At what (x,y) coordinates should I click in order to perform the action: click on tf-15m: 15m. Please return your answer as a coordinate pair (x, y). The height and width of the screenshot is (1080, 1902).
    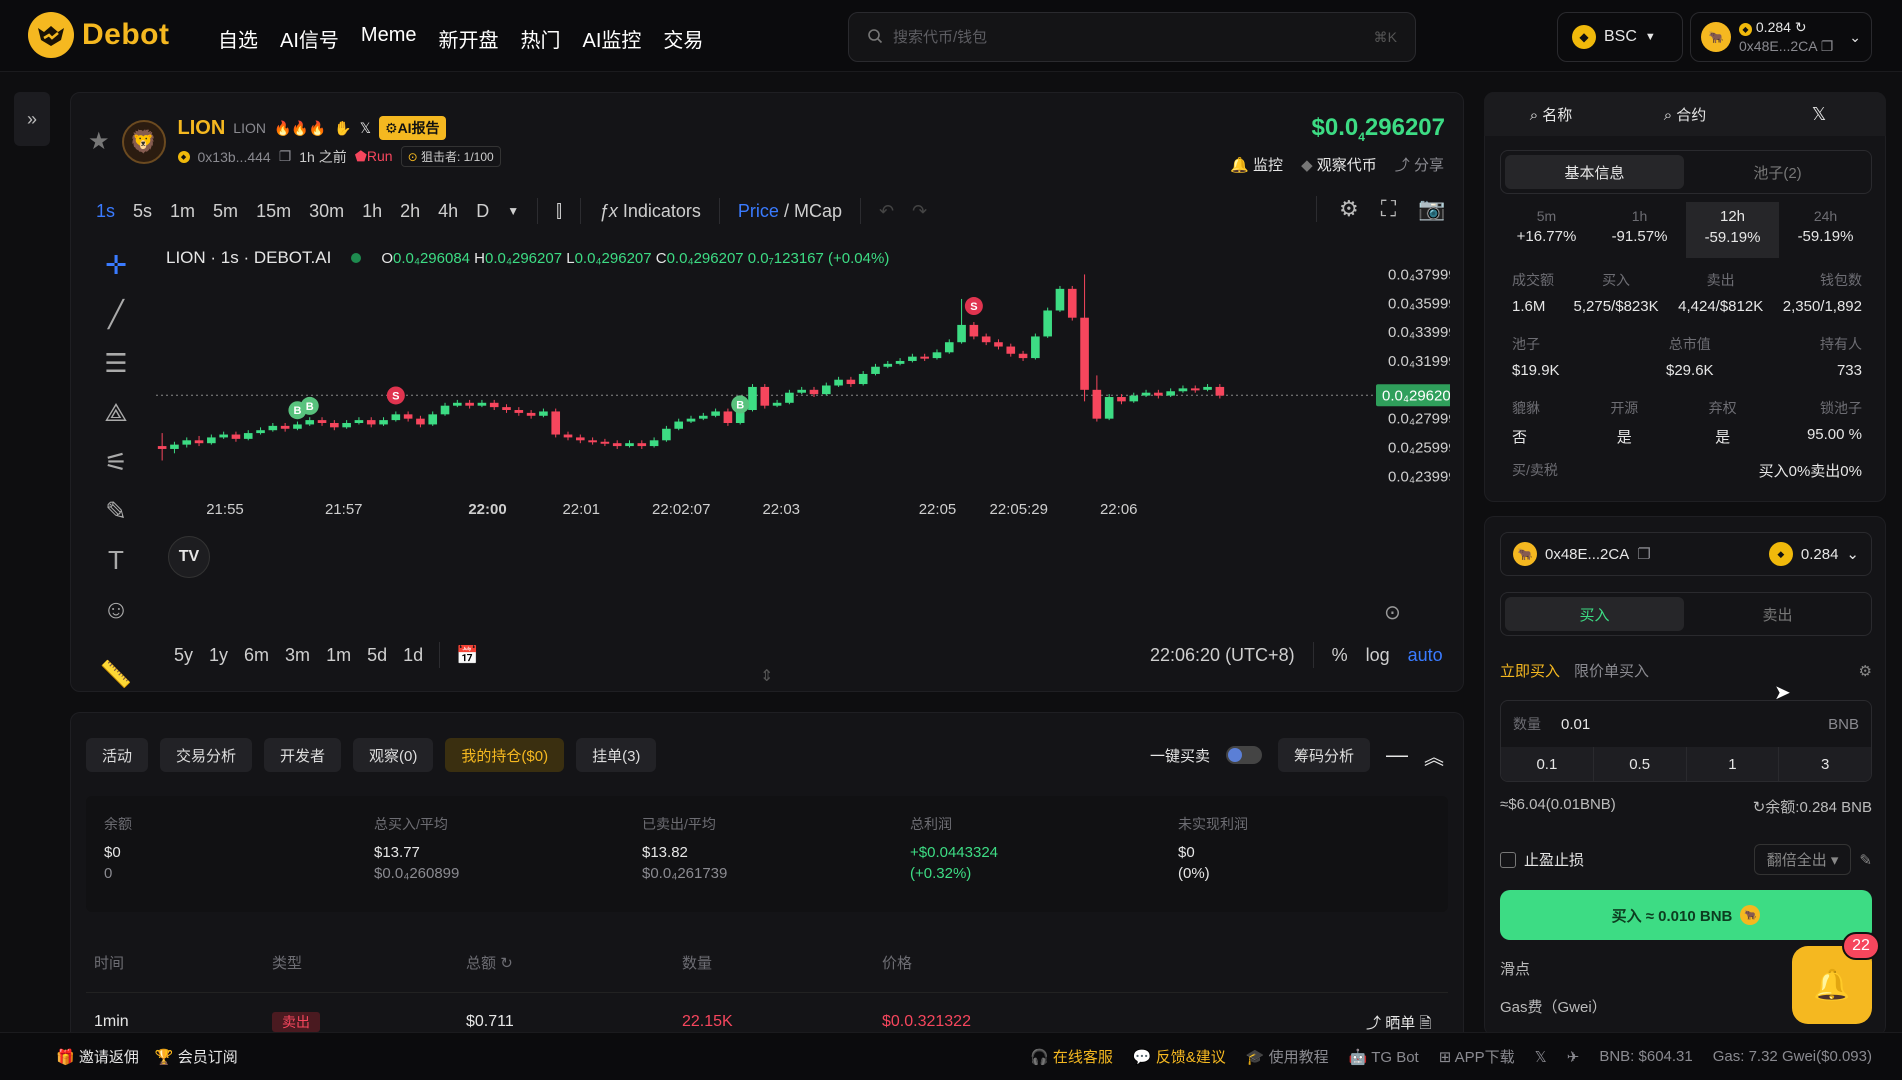
    Looking at the image, I should click on (273, 211).